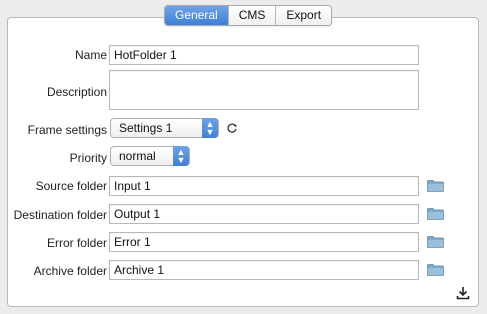  I want to click on tab-general: General, so click(196, 15).